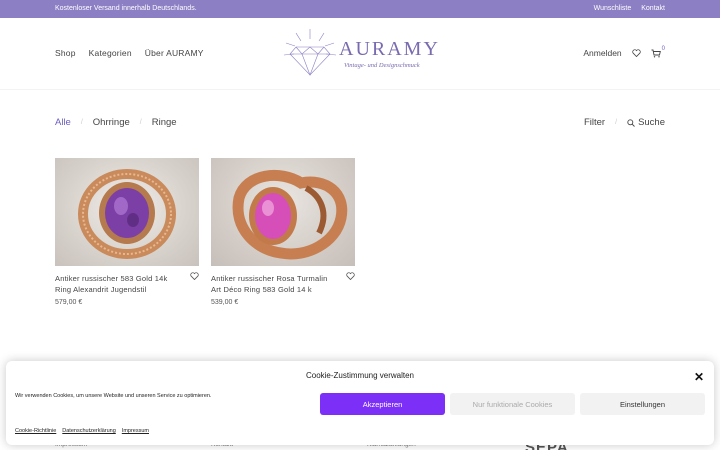  I want to click on tab-rings: Ringe, so click(164, 122).